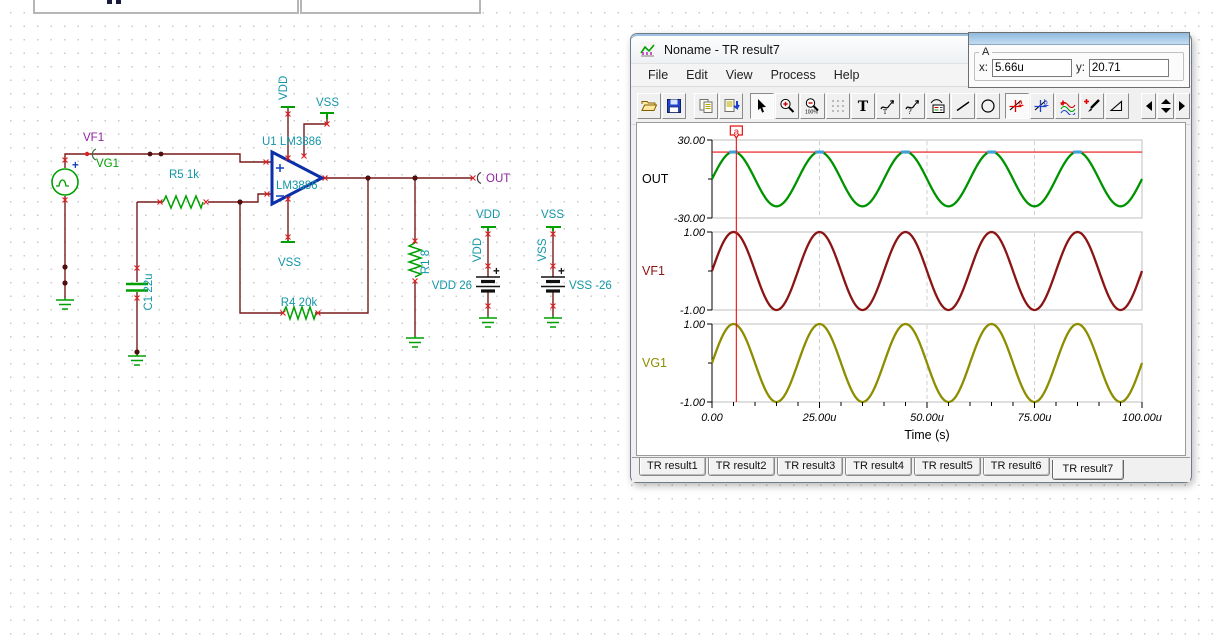 The width and height of the screenshot is (1216, 636). Describe the element at coordinates (737, 132) in the screenshot. I see `cursor-a-flag-label: a` at that location.